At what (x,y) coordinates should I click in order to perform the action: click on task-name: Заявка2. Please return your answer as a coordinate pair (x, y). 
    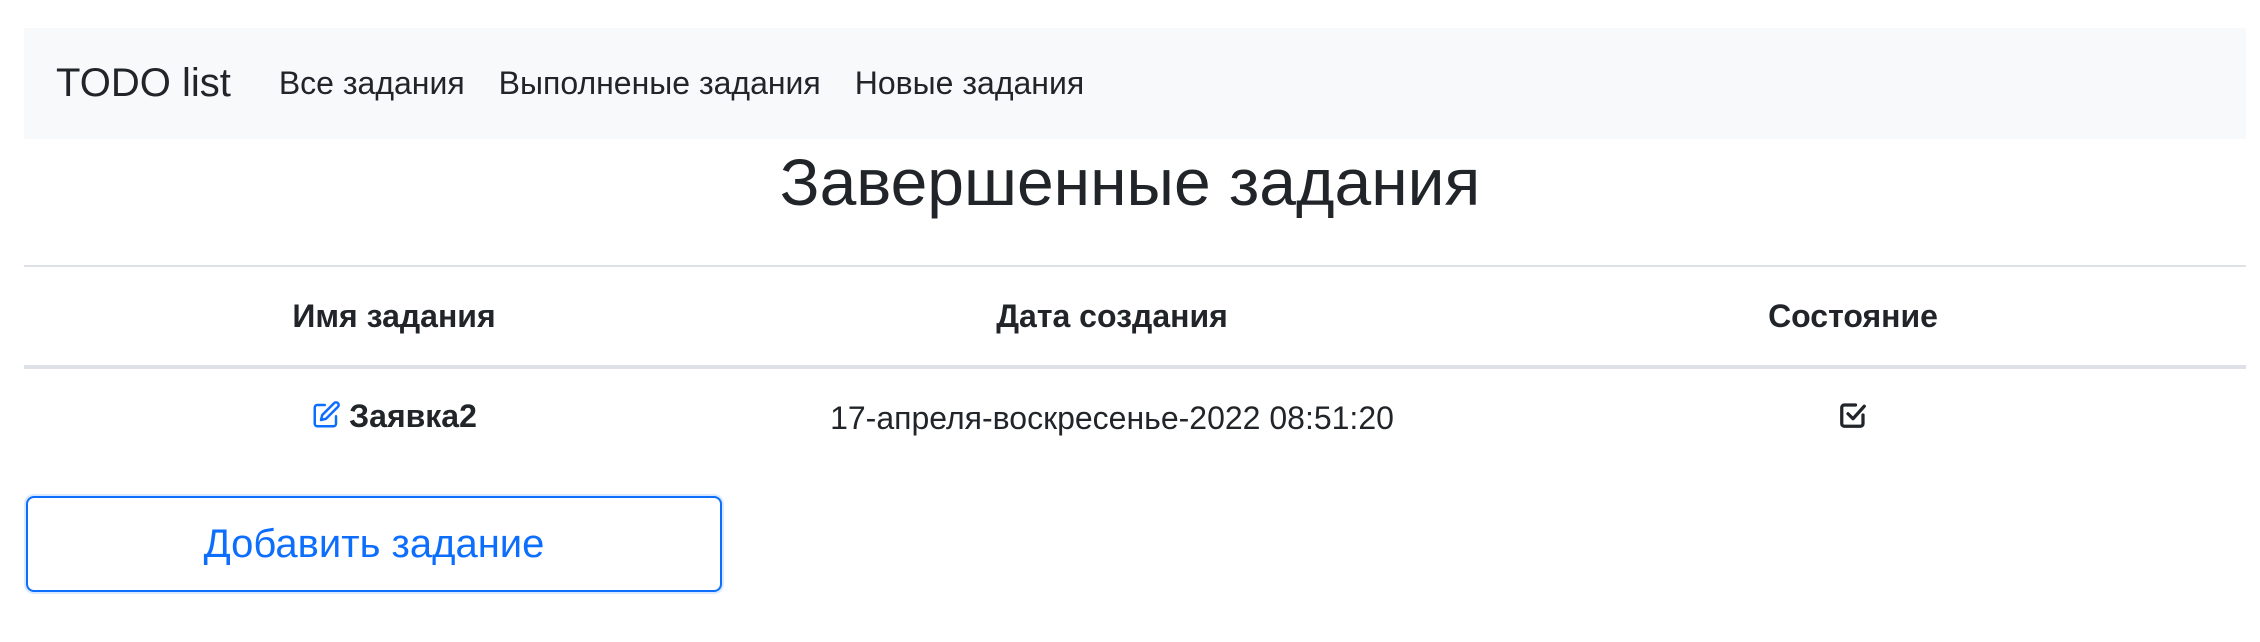
    Looking at the image, I should click on (413, 416).